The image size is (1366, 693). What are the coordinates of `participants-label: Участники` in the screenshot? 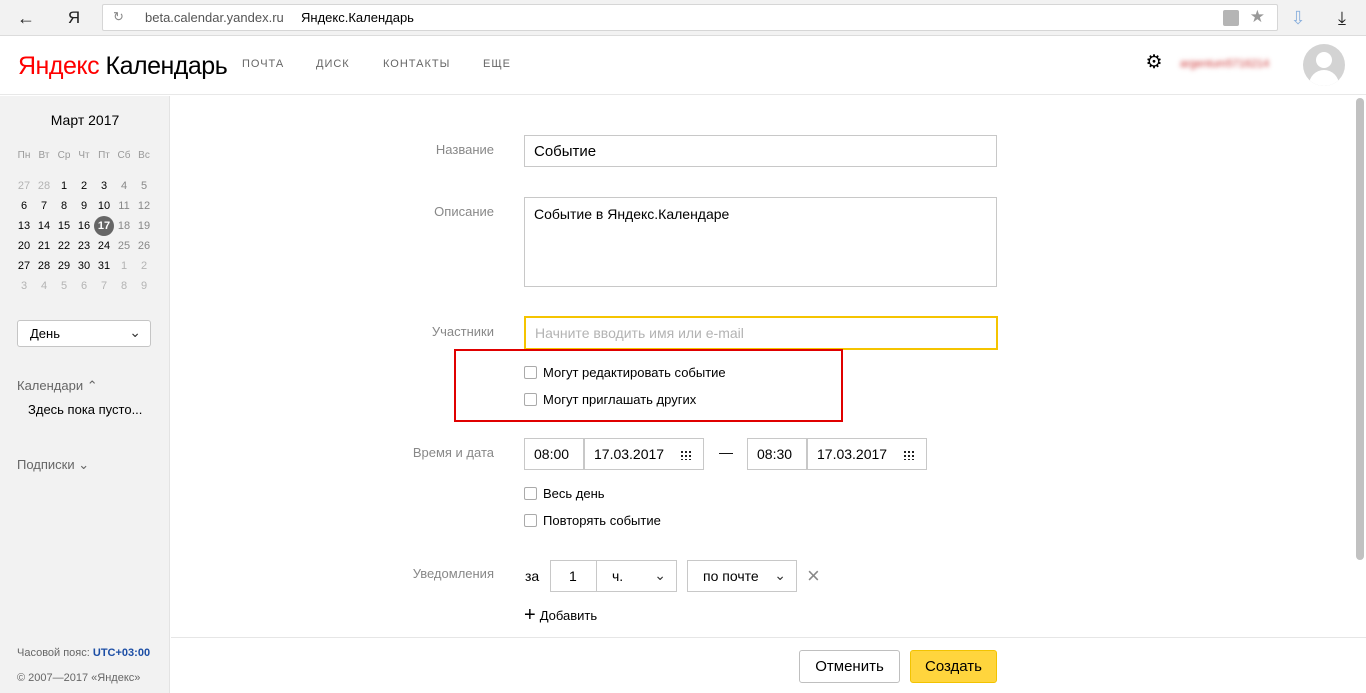 It's located at (462, 331).